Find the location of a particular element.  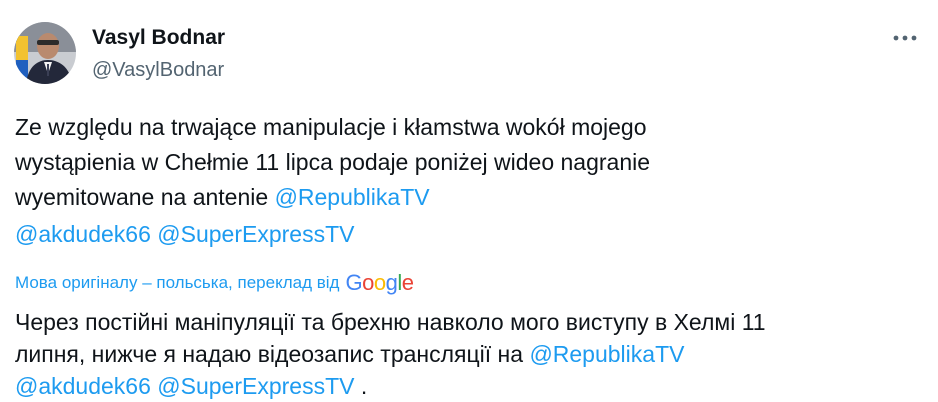

avatar is located at coordinates (45, 53).